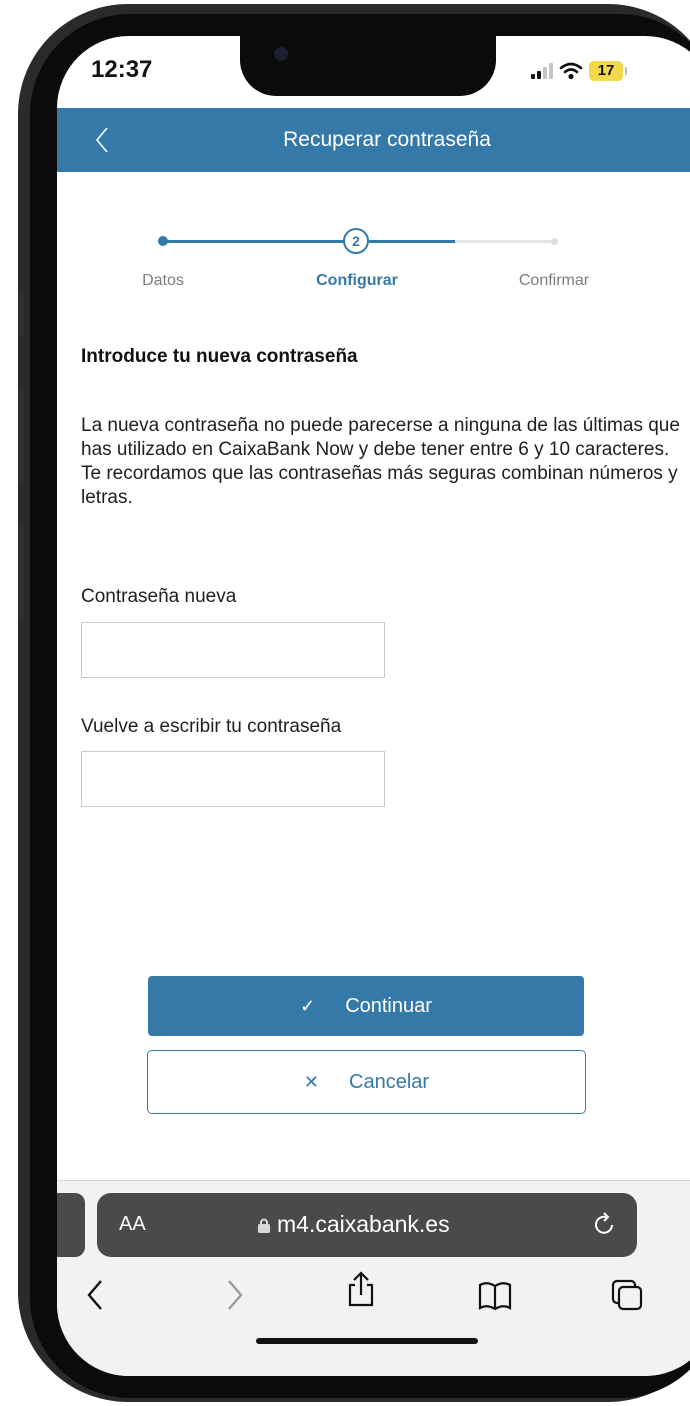 The width and height of the screenshot is (690, 1406). Describe the element at coordinates (308, 1005) in the screenshot. I see `check-icon: ✓` at that location.